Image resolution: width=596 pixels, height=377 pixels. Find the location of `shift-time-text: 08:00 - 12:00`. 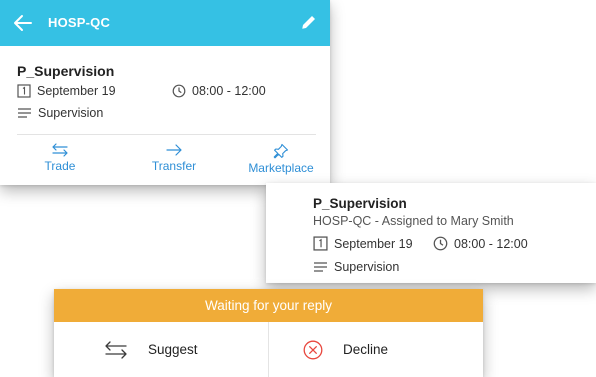

shift-time-text: 08:00 - 12:00 is located at coordinates (229, 91).